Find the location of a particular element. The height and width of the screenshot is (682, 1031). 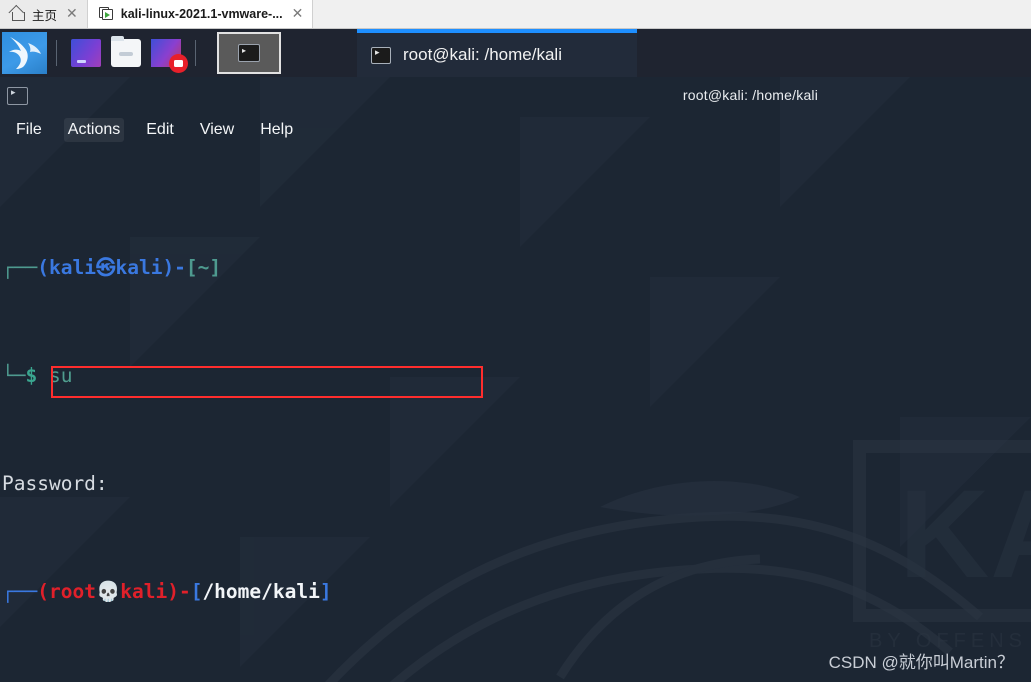

prompt-path: [~] is located at coordinates (203, 267).